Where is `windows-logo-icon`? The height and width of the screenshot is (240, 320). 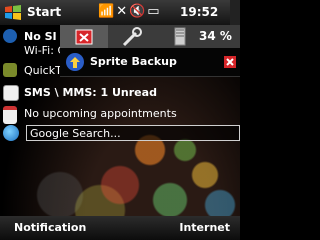 windows-logo-icon is located at coordinates (13, 13).